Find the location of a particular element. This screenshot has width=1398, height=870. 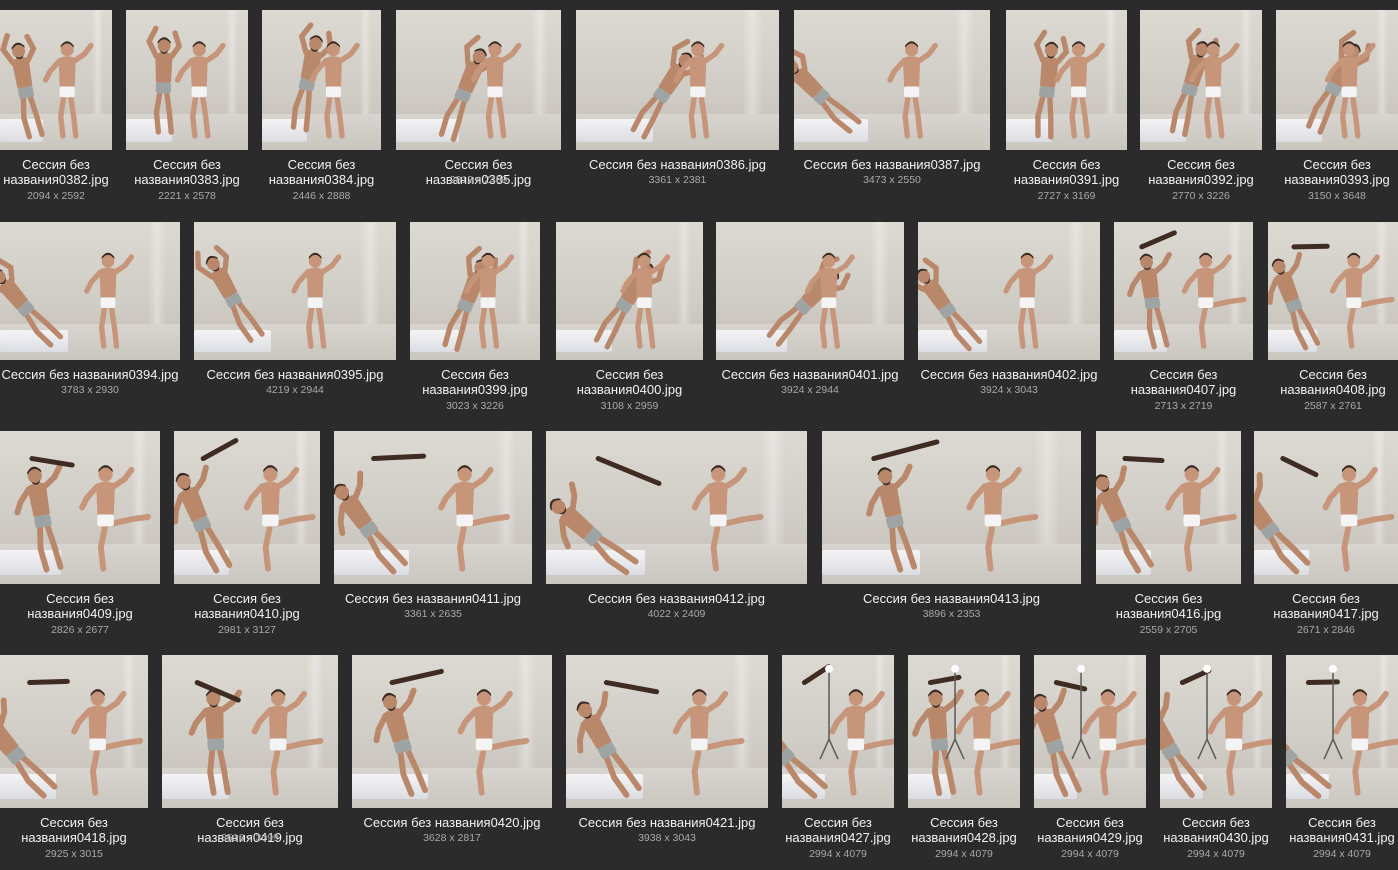

file-name: Сессия без названия0395.jpg is located at coordinates (295, 374).